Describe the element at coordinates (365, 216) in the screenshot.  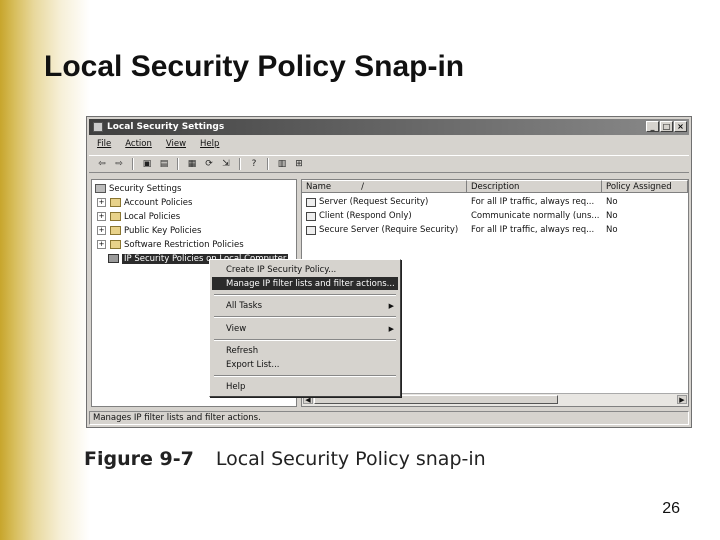
I see `row-name: Client (Respond Only)` at that location.